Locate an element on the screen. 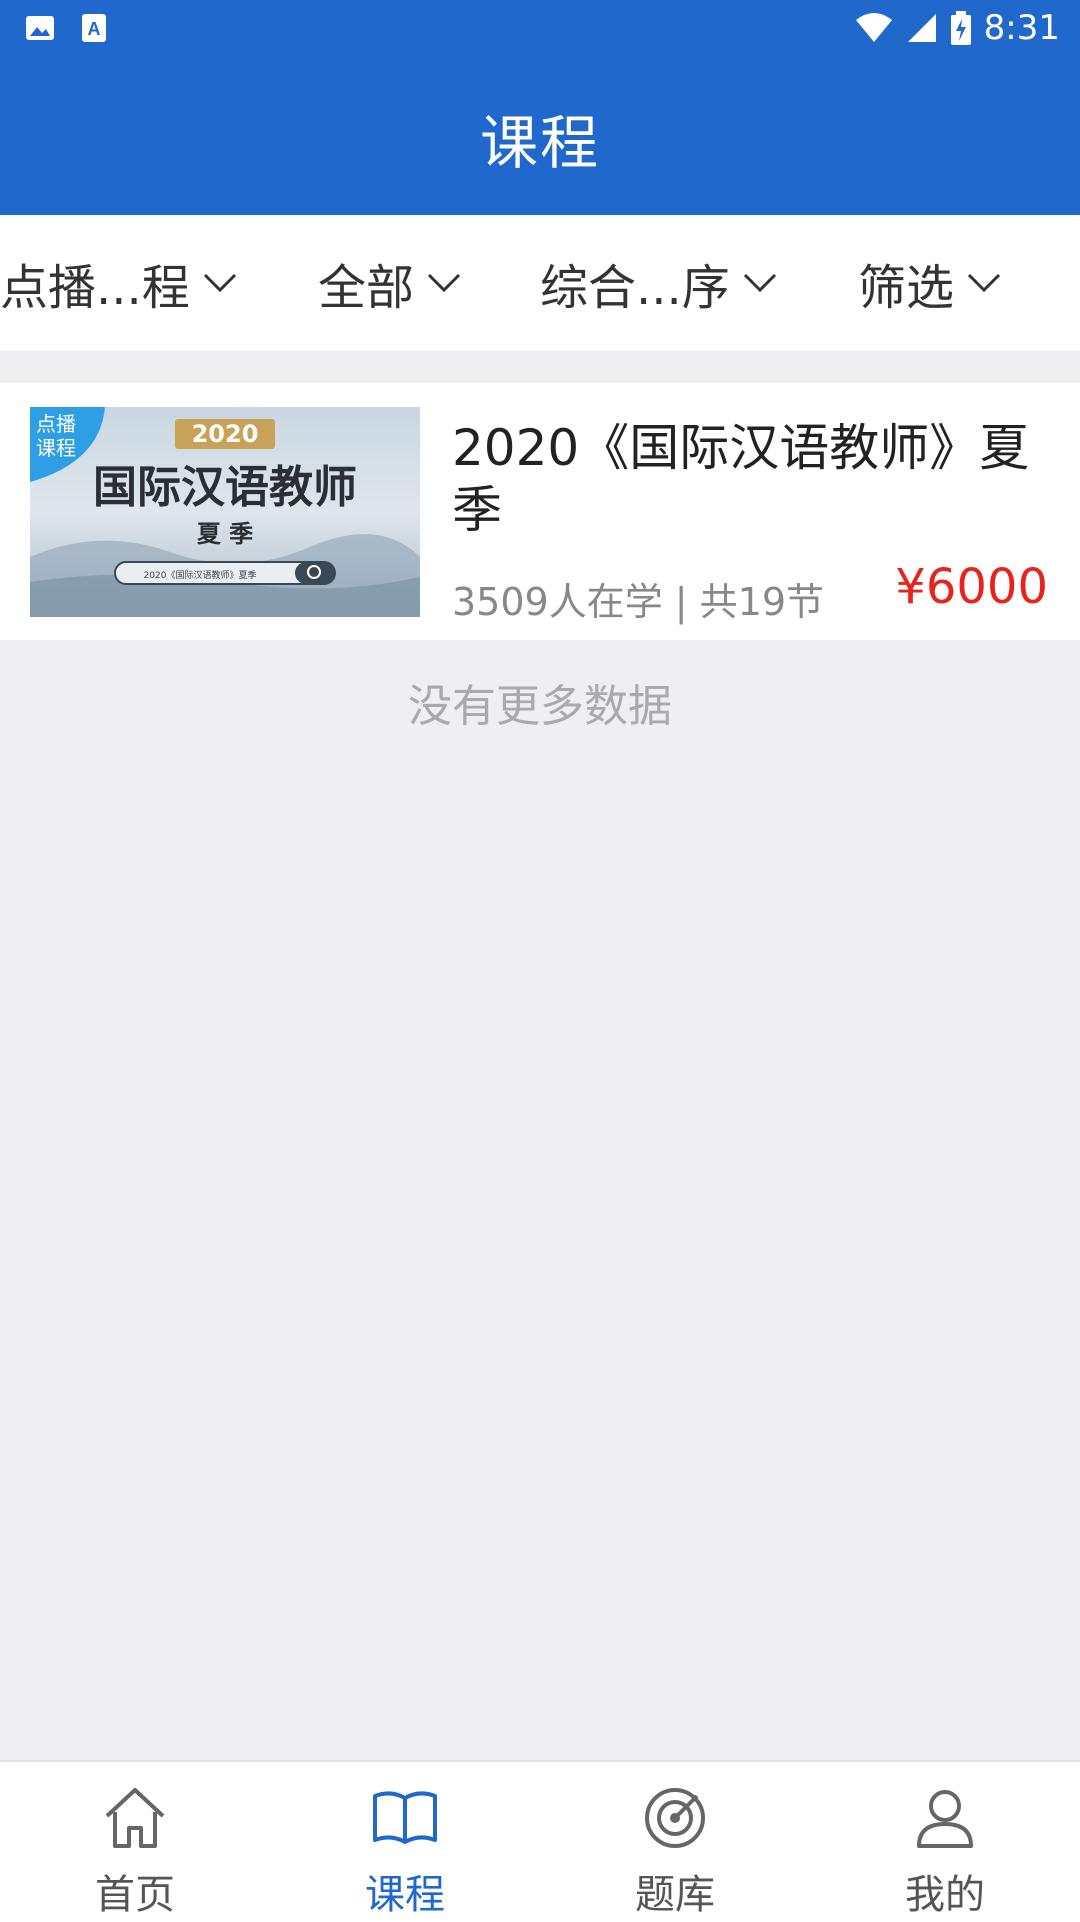 This screenshot has height=1922, width=1080. battery-icon is located at coordinates (960, 28).